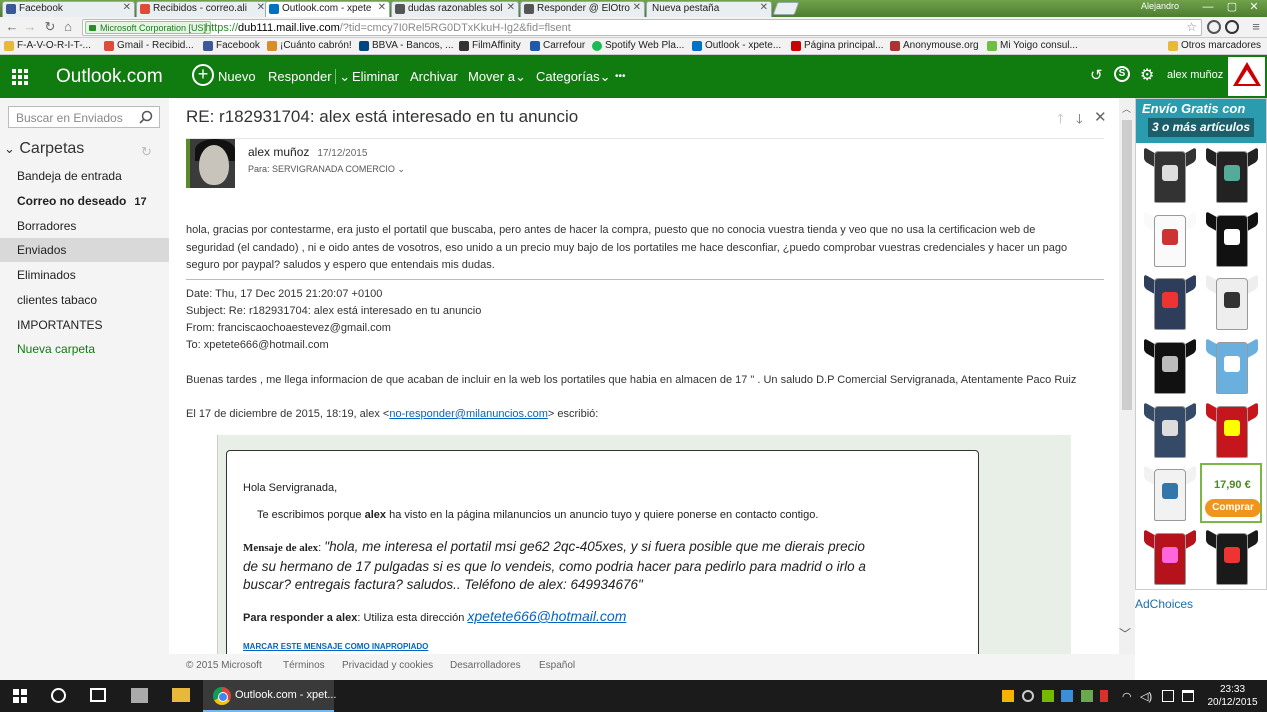 The image size is (1267, 712). Describe the element at coordinates (1164, 604) in the screenshot. I see `adchoices-link: AdChoices` at that location.